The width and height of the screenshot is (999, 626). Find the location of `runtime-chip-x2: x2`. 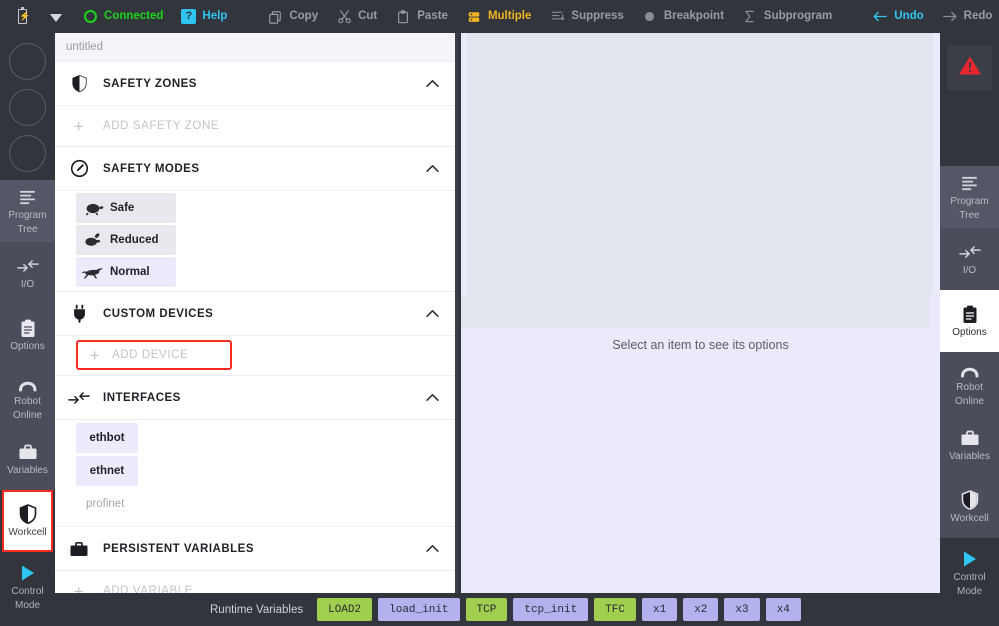

runtime-chip-x2: x2 is located at coordinates (701, 609).